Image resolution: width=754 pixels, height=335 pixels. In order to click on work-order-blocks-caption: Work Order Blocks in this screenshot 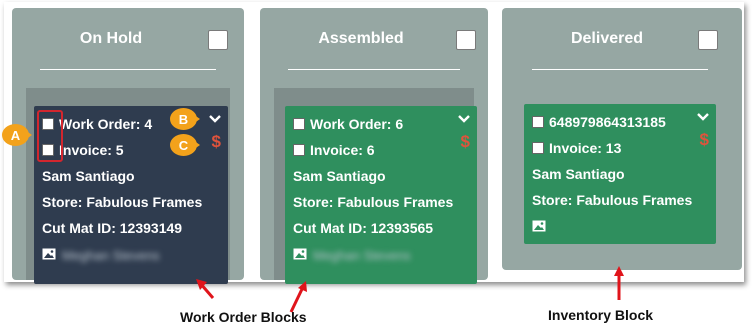, I will do `click(243, 317)`.